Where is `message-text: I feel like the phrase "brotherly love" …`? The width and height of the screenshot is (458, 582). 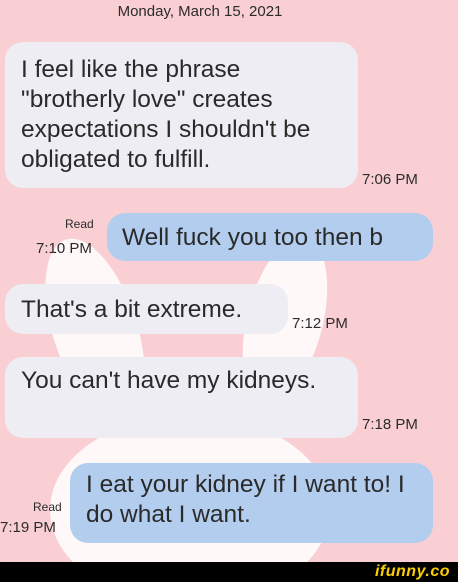
message-text: I feel like the phrase "brotherly love" … is located at coordinates (166, 114).